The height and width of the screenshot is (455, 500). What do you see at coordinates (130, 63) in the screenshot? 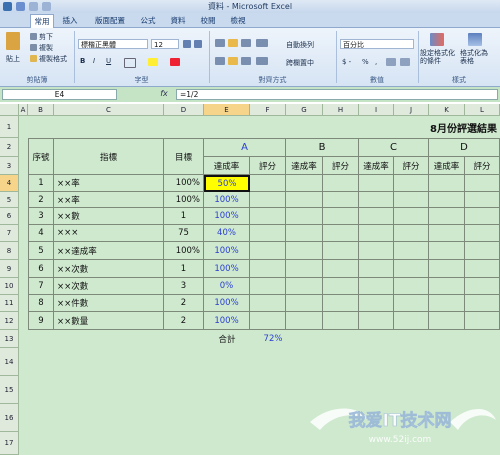
I see `border-icon` at bounding box center [130, 63].